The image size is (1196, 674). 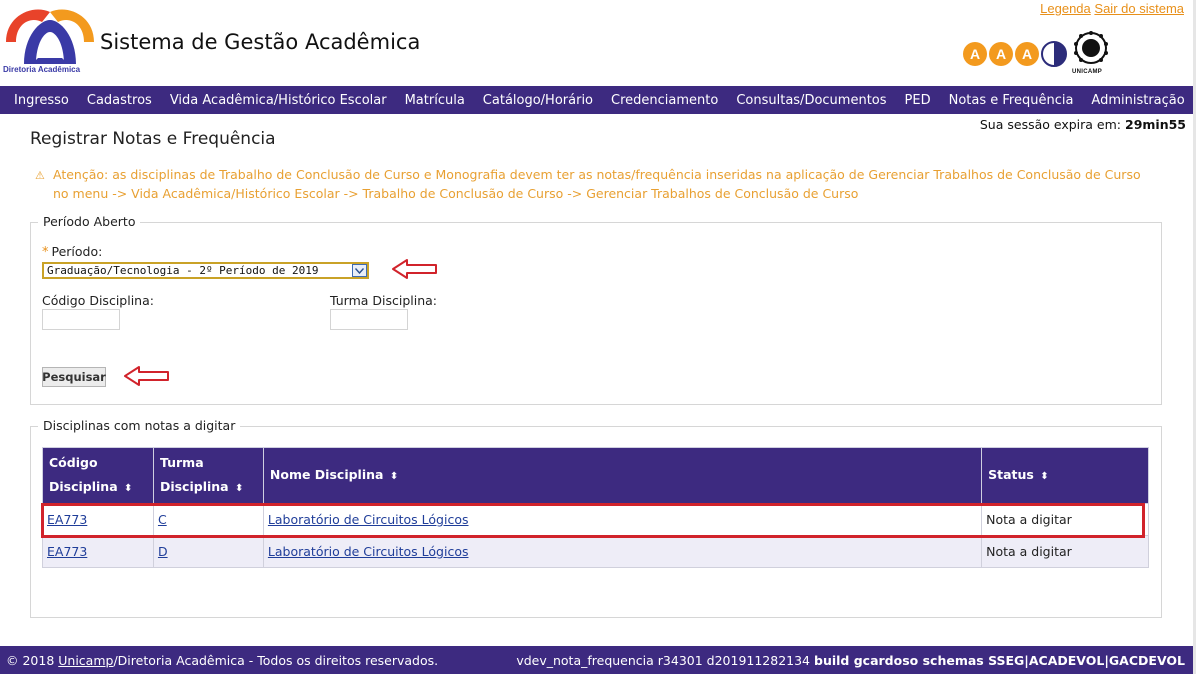 What do you see at coordinates (153, 139) in the screenshot?
I see `page-title: Registrar Notas e Frequência` at bounding box center [153, 139].